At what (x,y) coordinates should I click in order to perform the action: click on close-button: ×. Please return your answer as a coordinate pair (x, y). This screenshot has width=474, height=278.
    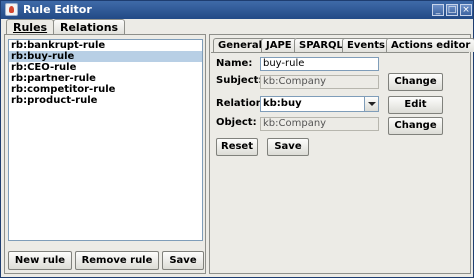
    Looking at the image, I should click on (466, 10).